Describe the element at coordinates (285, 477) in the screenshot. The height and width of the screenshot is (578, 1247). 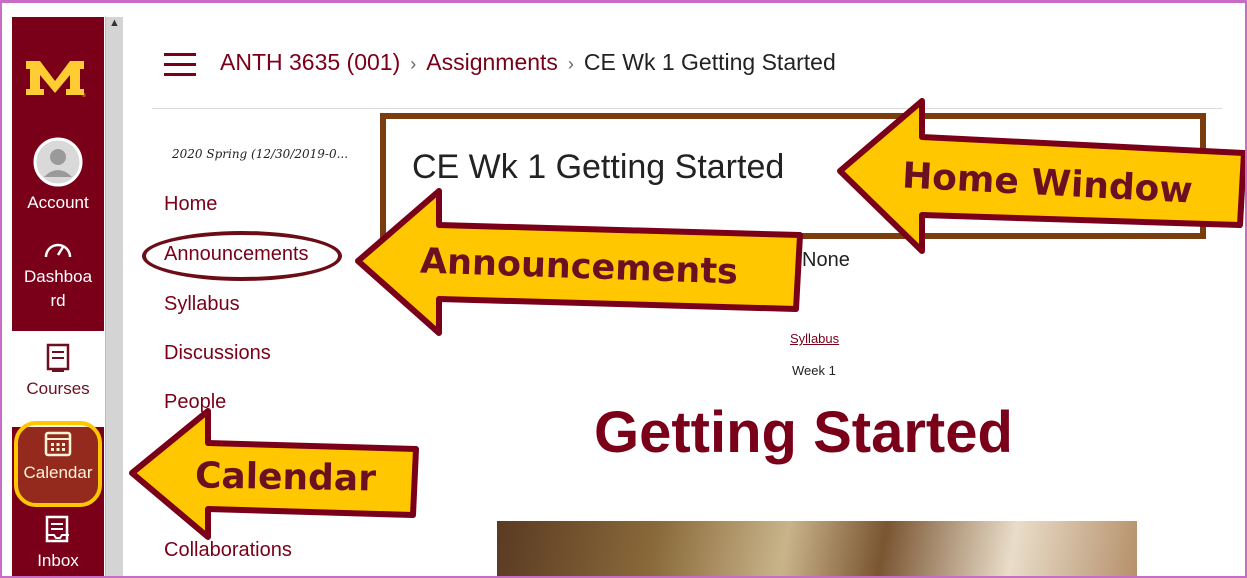
I see `calendar-arrow-label: Calendar` at that location.